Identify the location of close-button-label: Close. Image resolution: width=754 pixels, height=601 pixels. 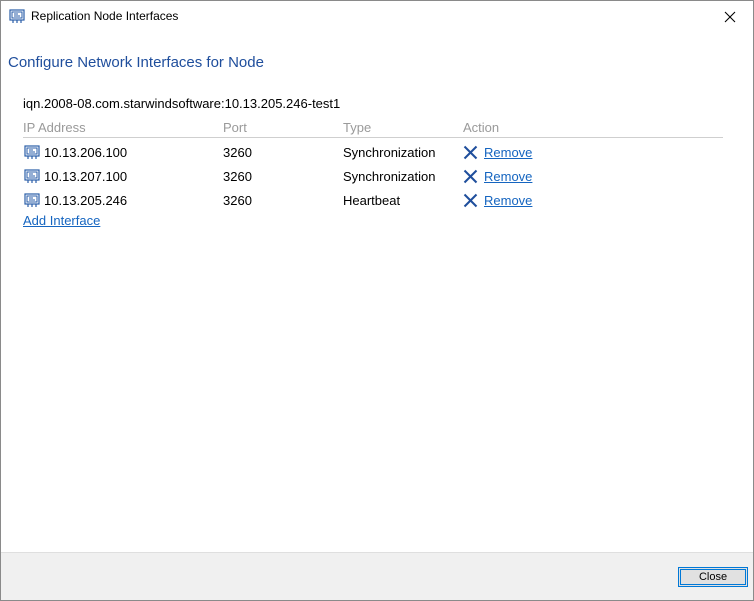
(713, 577).